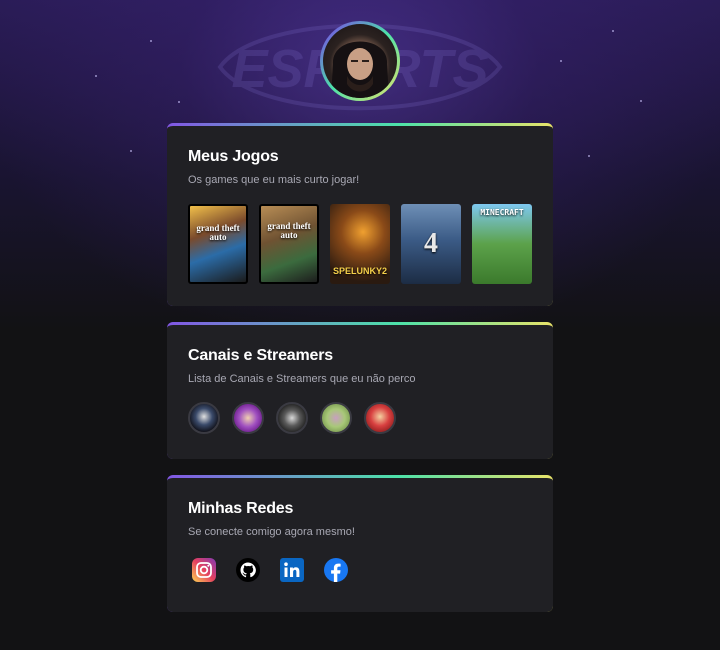 The width and height of the screenshot is (720, 650). Describe the element at coordinates (360, 418) in the screenshot. I see `channels-list` at that location.